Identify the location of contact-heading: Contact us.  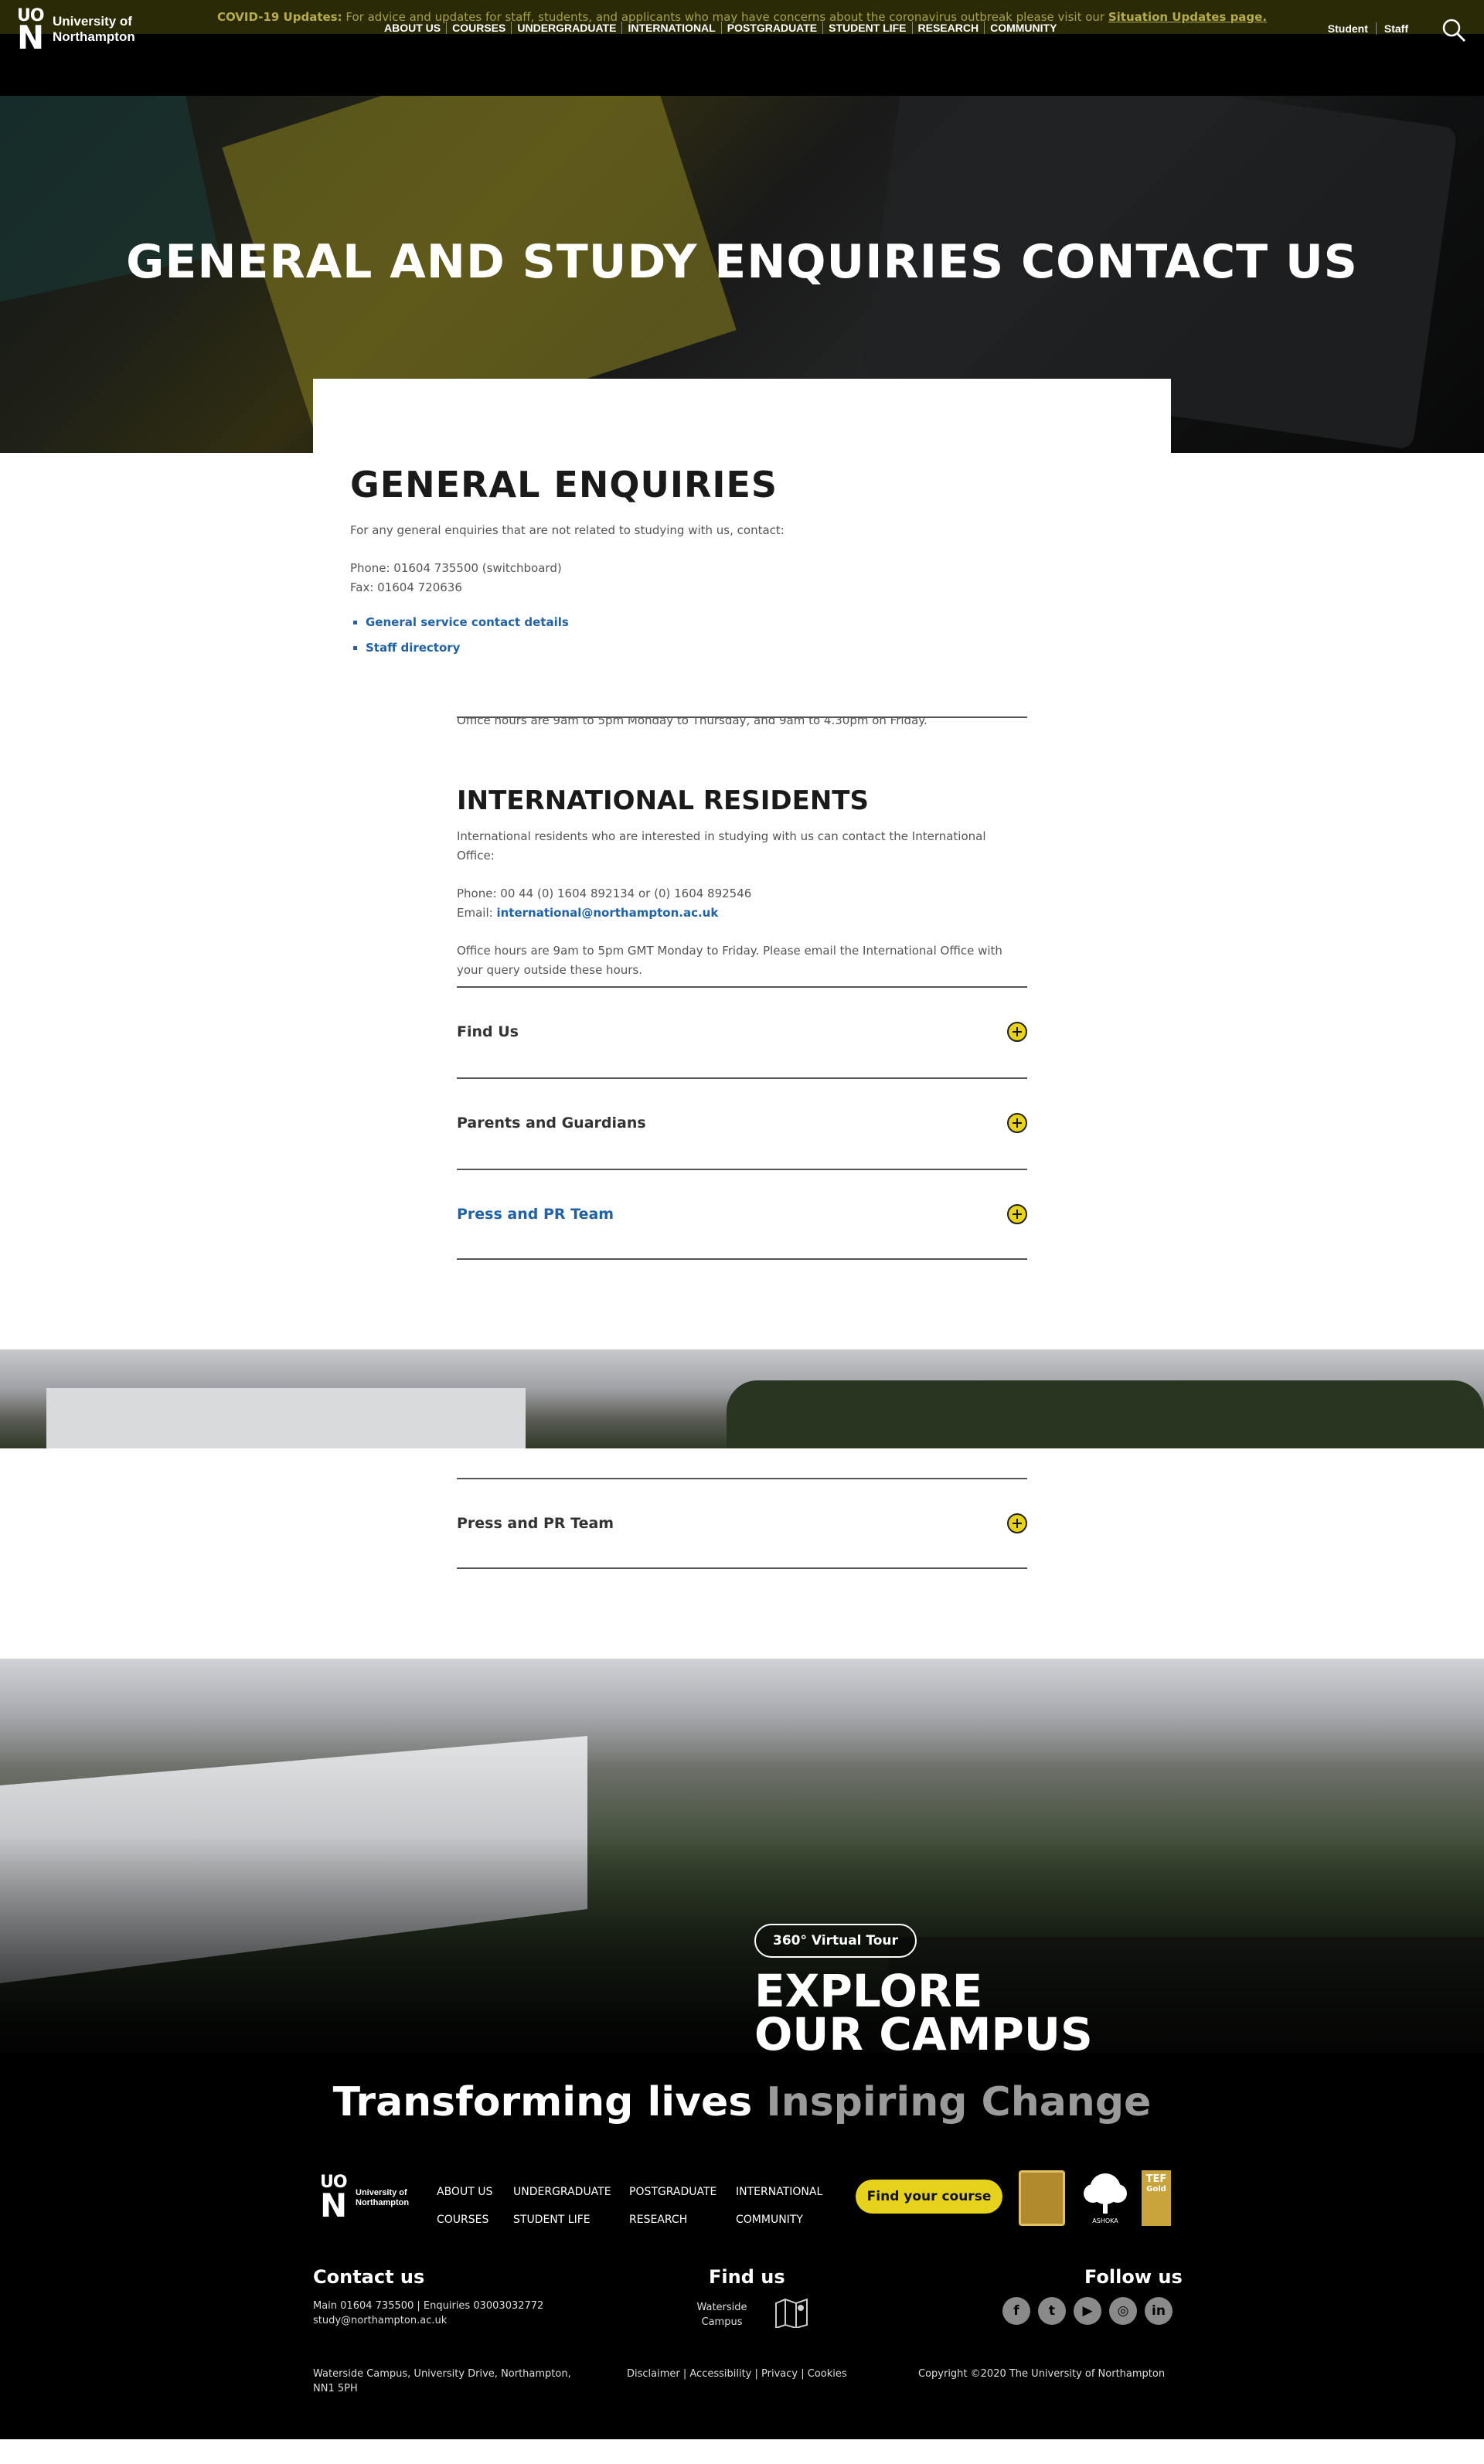
(369, 2277).